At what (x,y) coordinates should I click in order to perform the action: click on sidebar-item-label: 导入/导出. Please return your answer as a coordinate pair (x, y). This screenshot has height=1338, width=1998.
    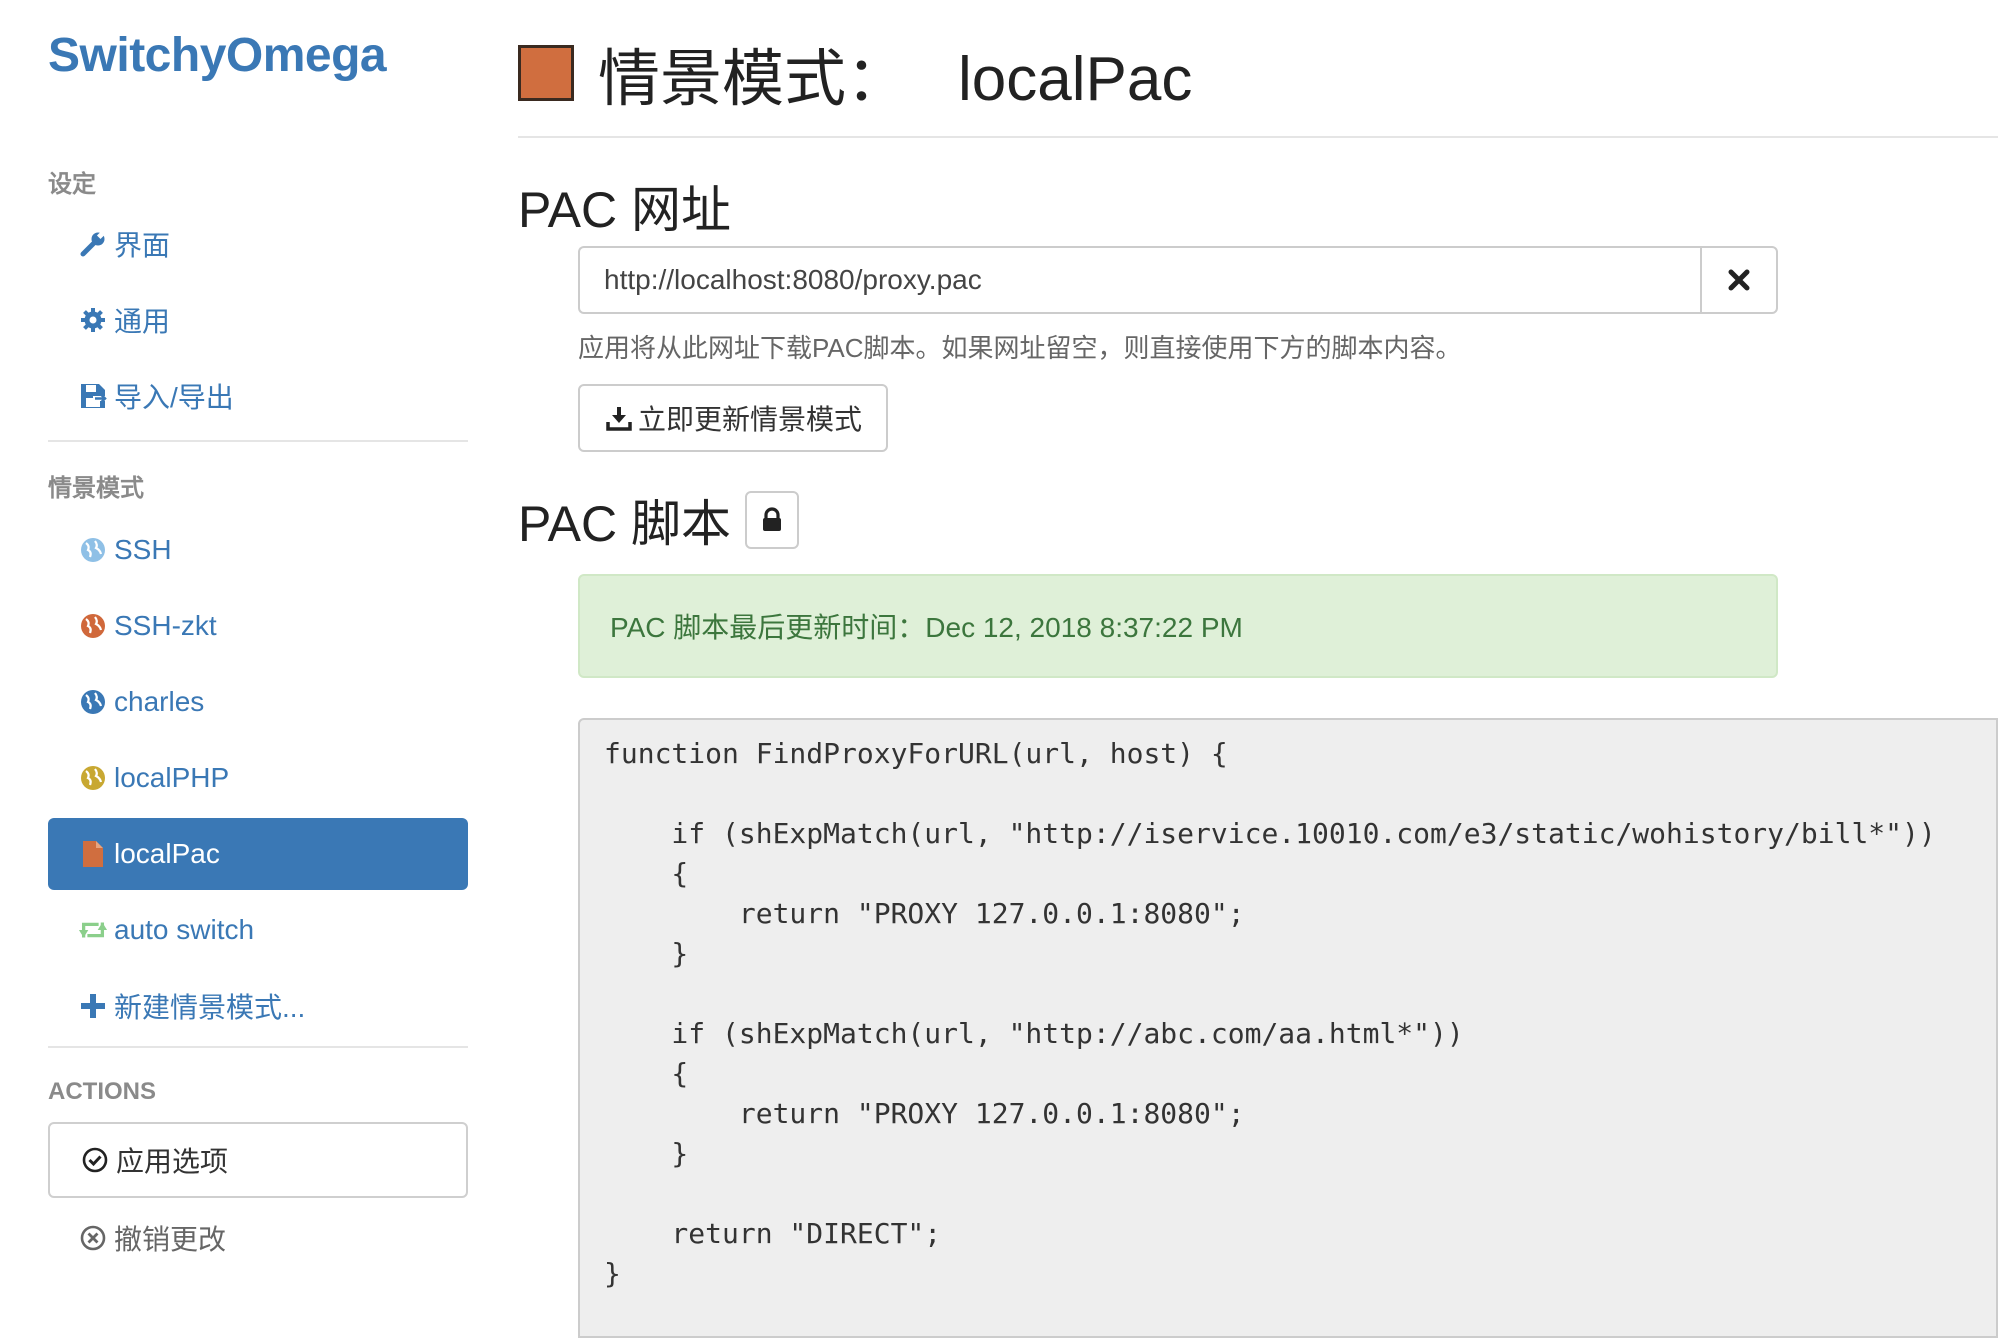
    Looking at the image, I should click on (174, 397).